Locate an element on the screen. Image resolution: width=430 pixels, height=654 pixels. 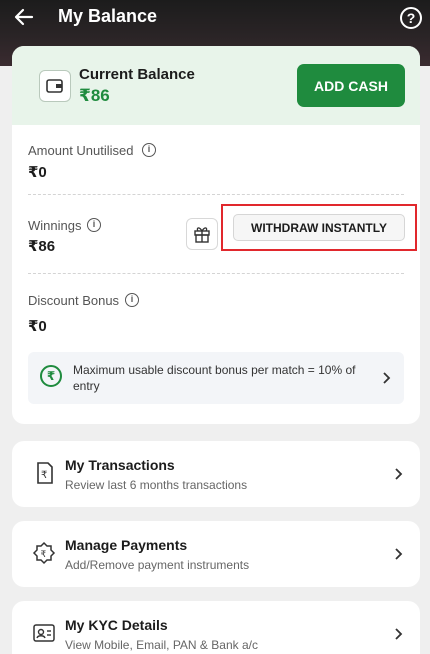
discount-bonus-label: Discount Bonus is located at coordinates (74, 300).